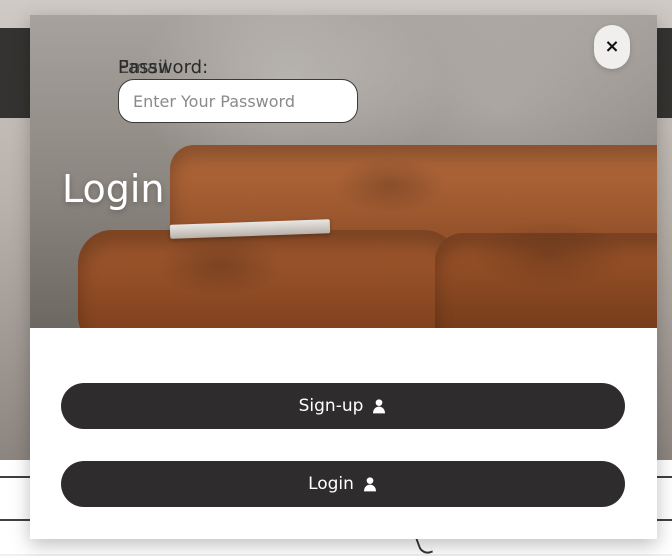 The image size is (672, 556). Describe the element at coordinates (331, 406) in the screenshot. I see `signup-button-label: Sign-up` at that location.